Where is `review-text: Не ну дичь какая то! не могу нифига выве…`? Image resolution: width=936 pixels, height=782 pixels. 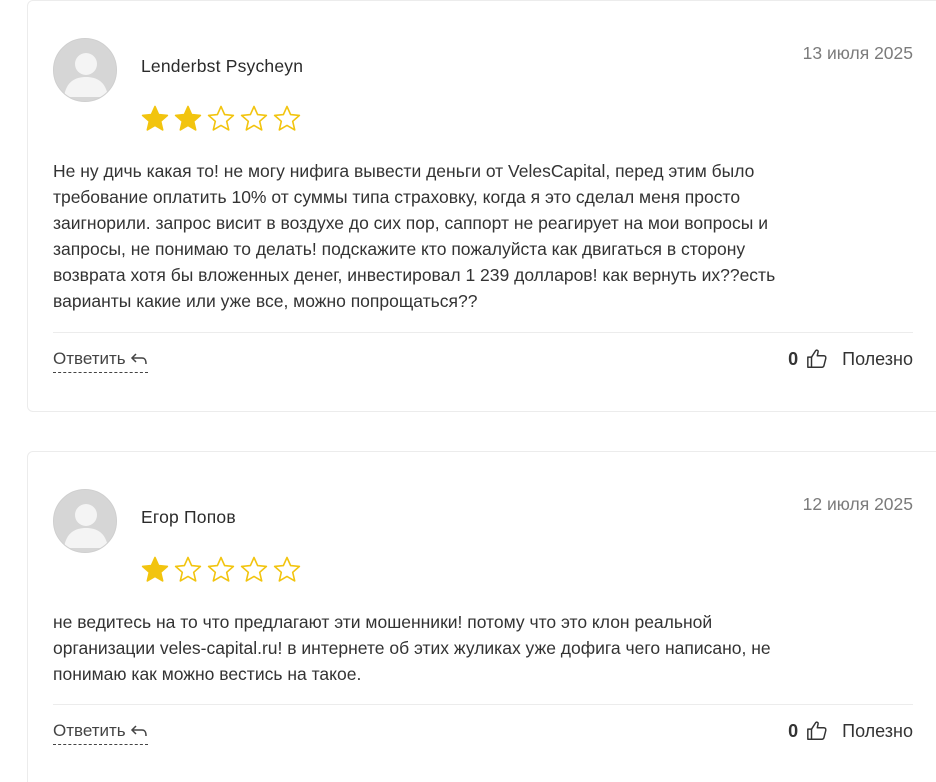 review-text: Не ну дичь какая то! не могу нифига выве… is located at coordinates (414, 236).